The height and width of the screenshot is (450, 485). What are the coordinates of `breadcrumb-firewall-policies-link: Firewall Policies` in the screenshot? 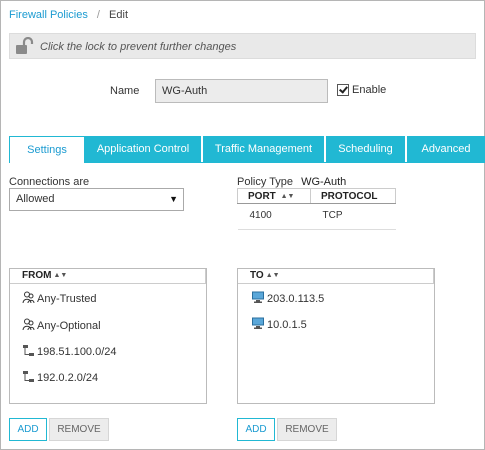 It's located at (48, 15).